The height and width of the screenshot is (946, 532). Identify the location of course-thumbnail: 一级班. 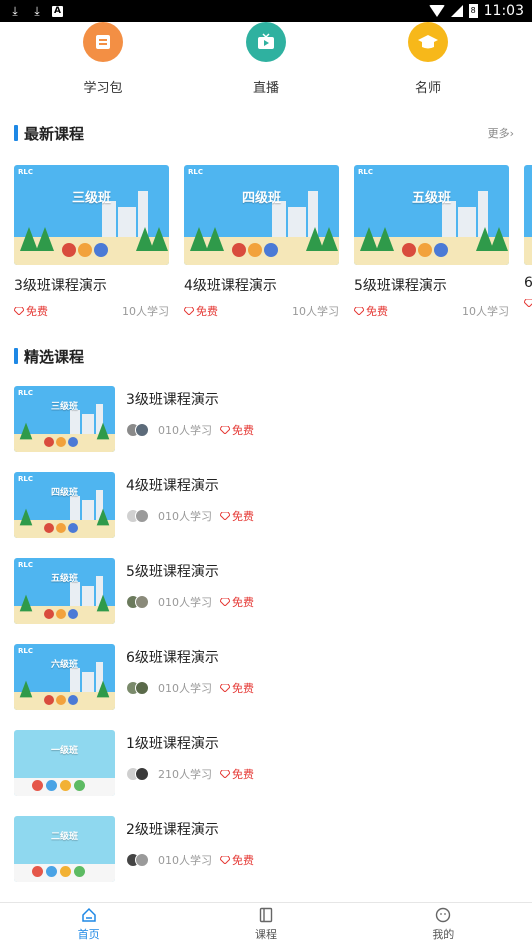
(64, 763).